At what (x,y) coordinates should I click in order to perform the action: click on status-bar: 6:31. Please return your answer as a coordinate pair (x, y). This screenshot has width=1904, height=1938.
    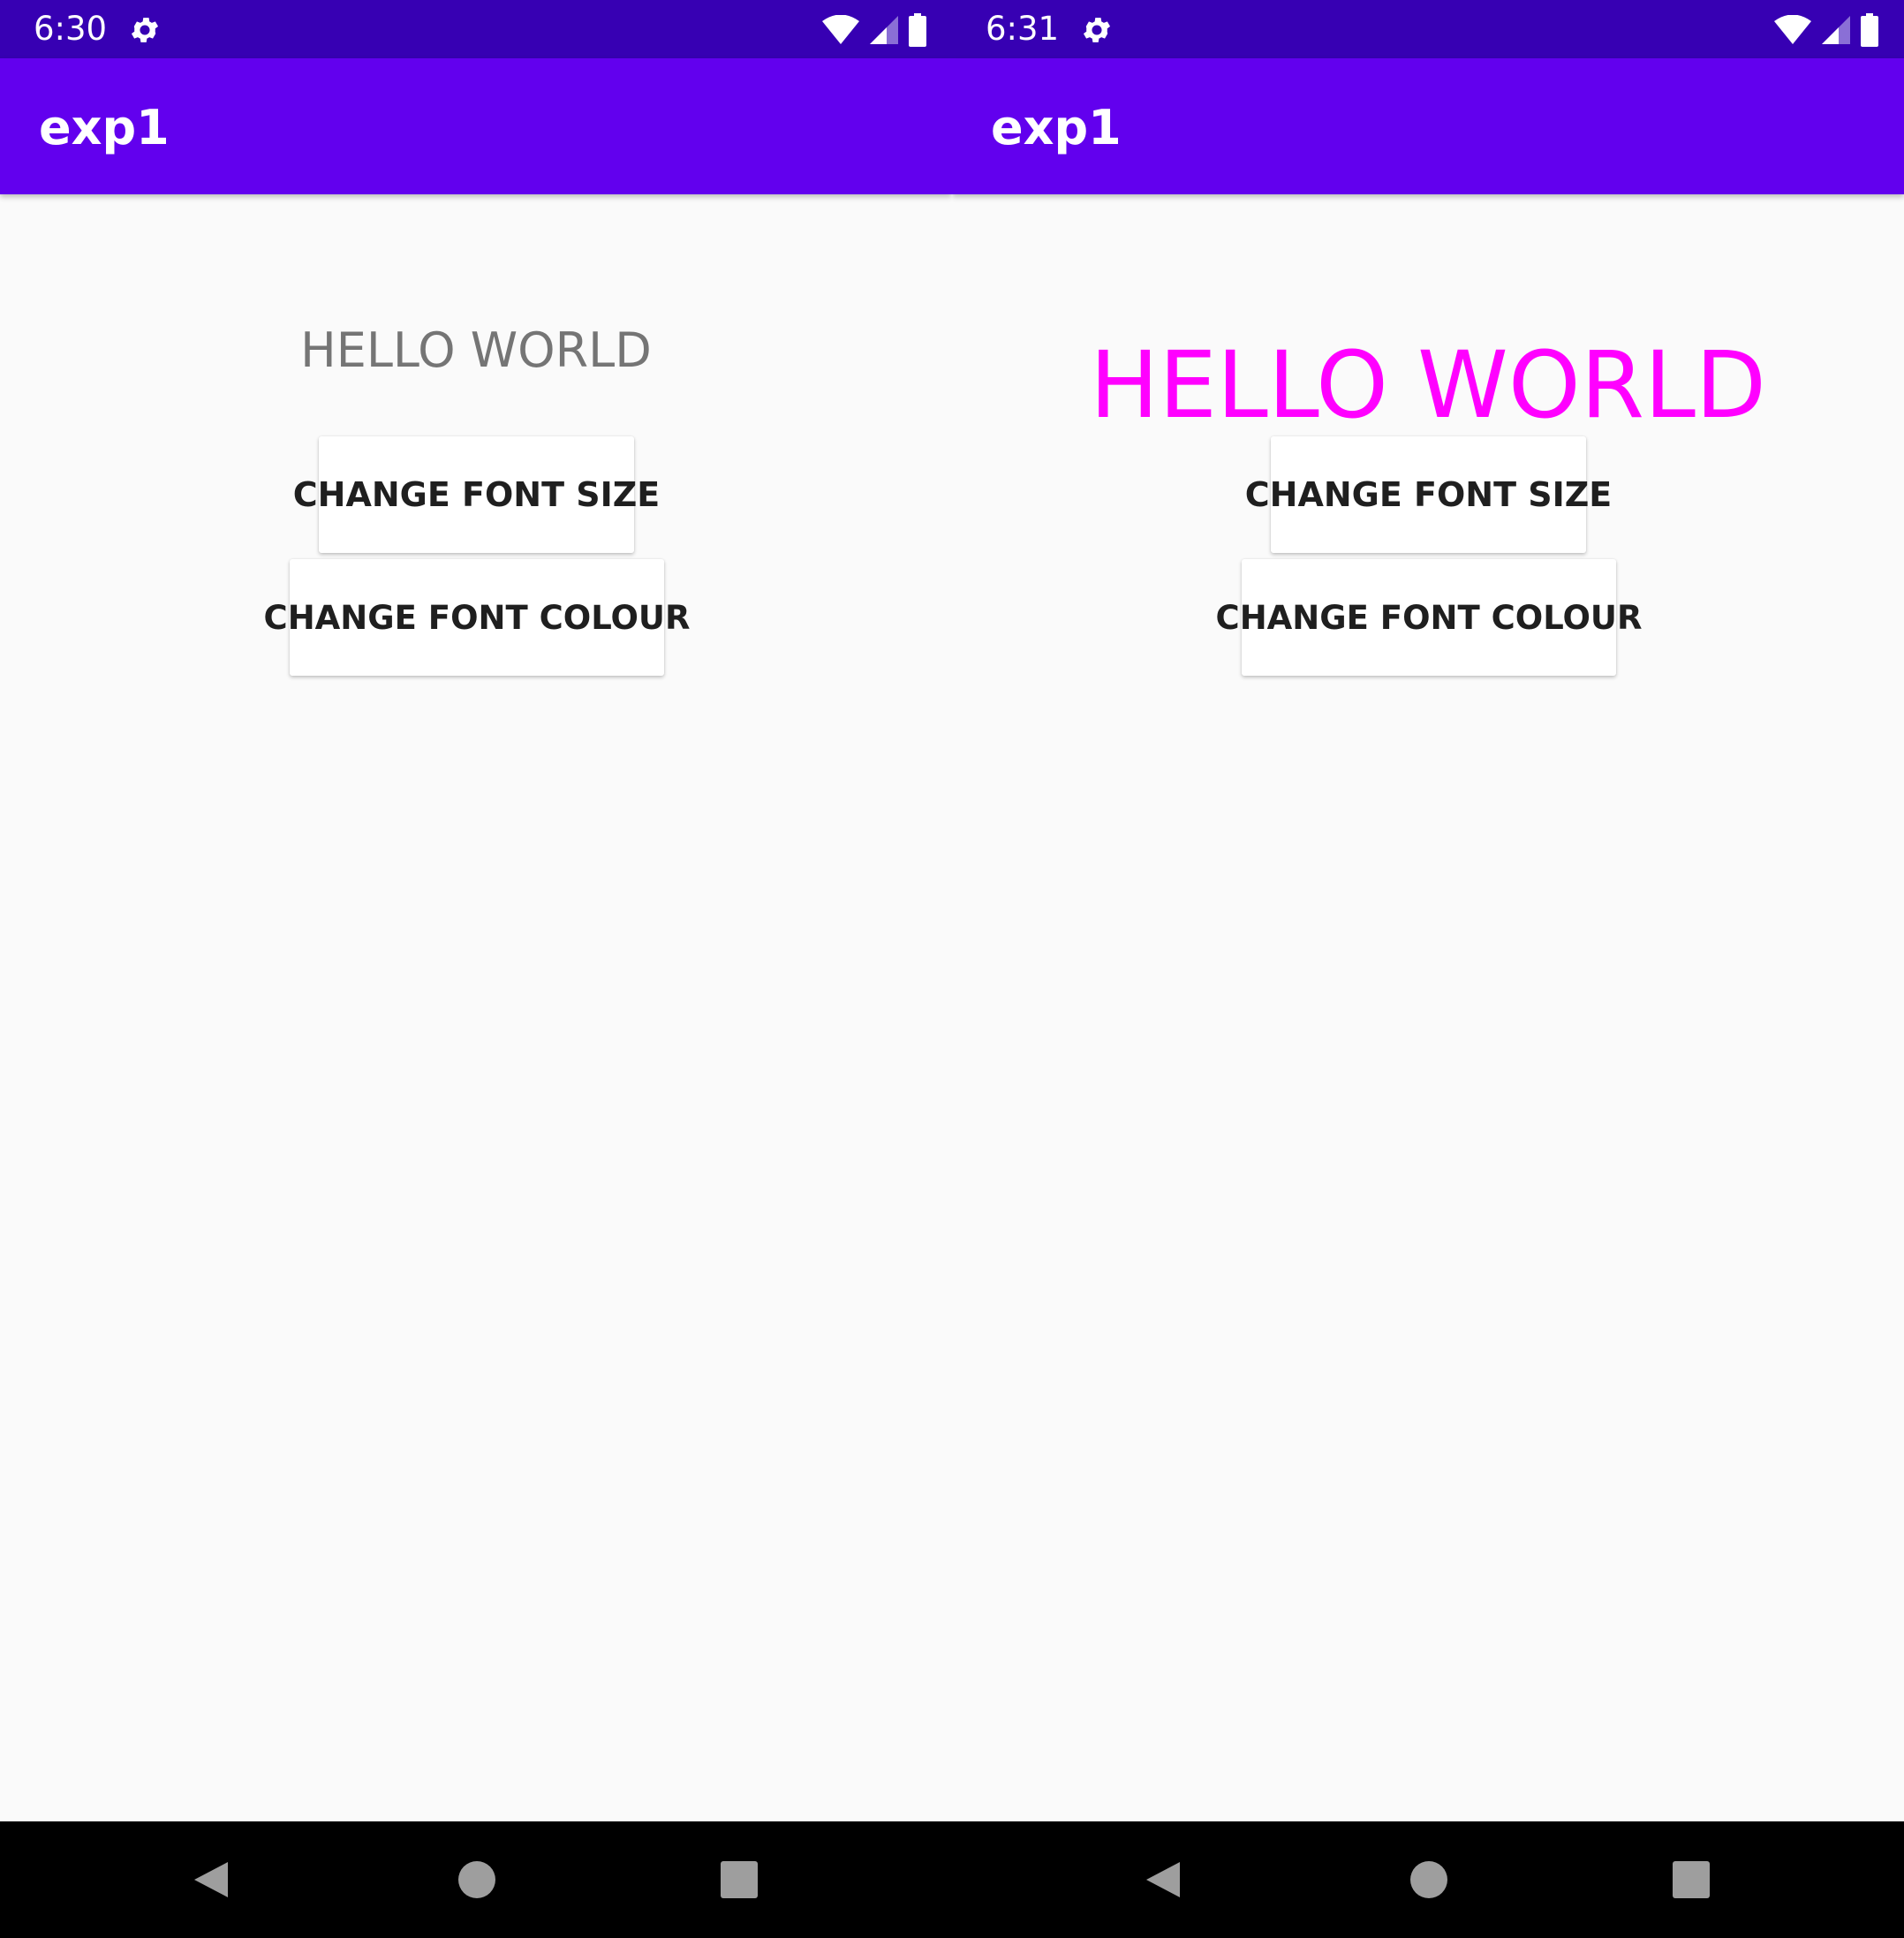
    Looking at the image, I should click on (1428, 29).